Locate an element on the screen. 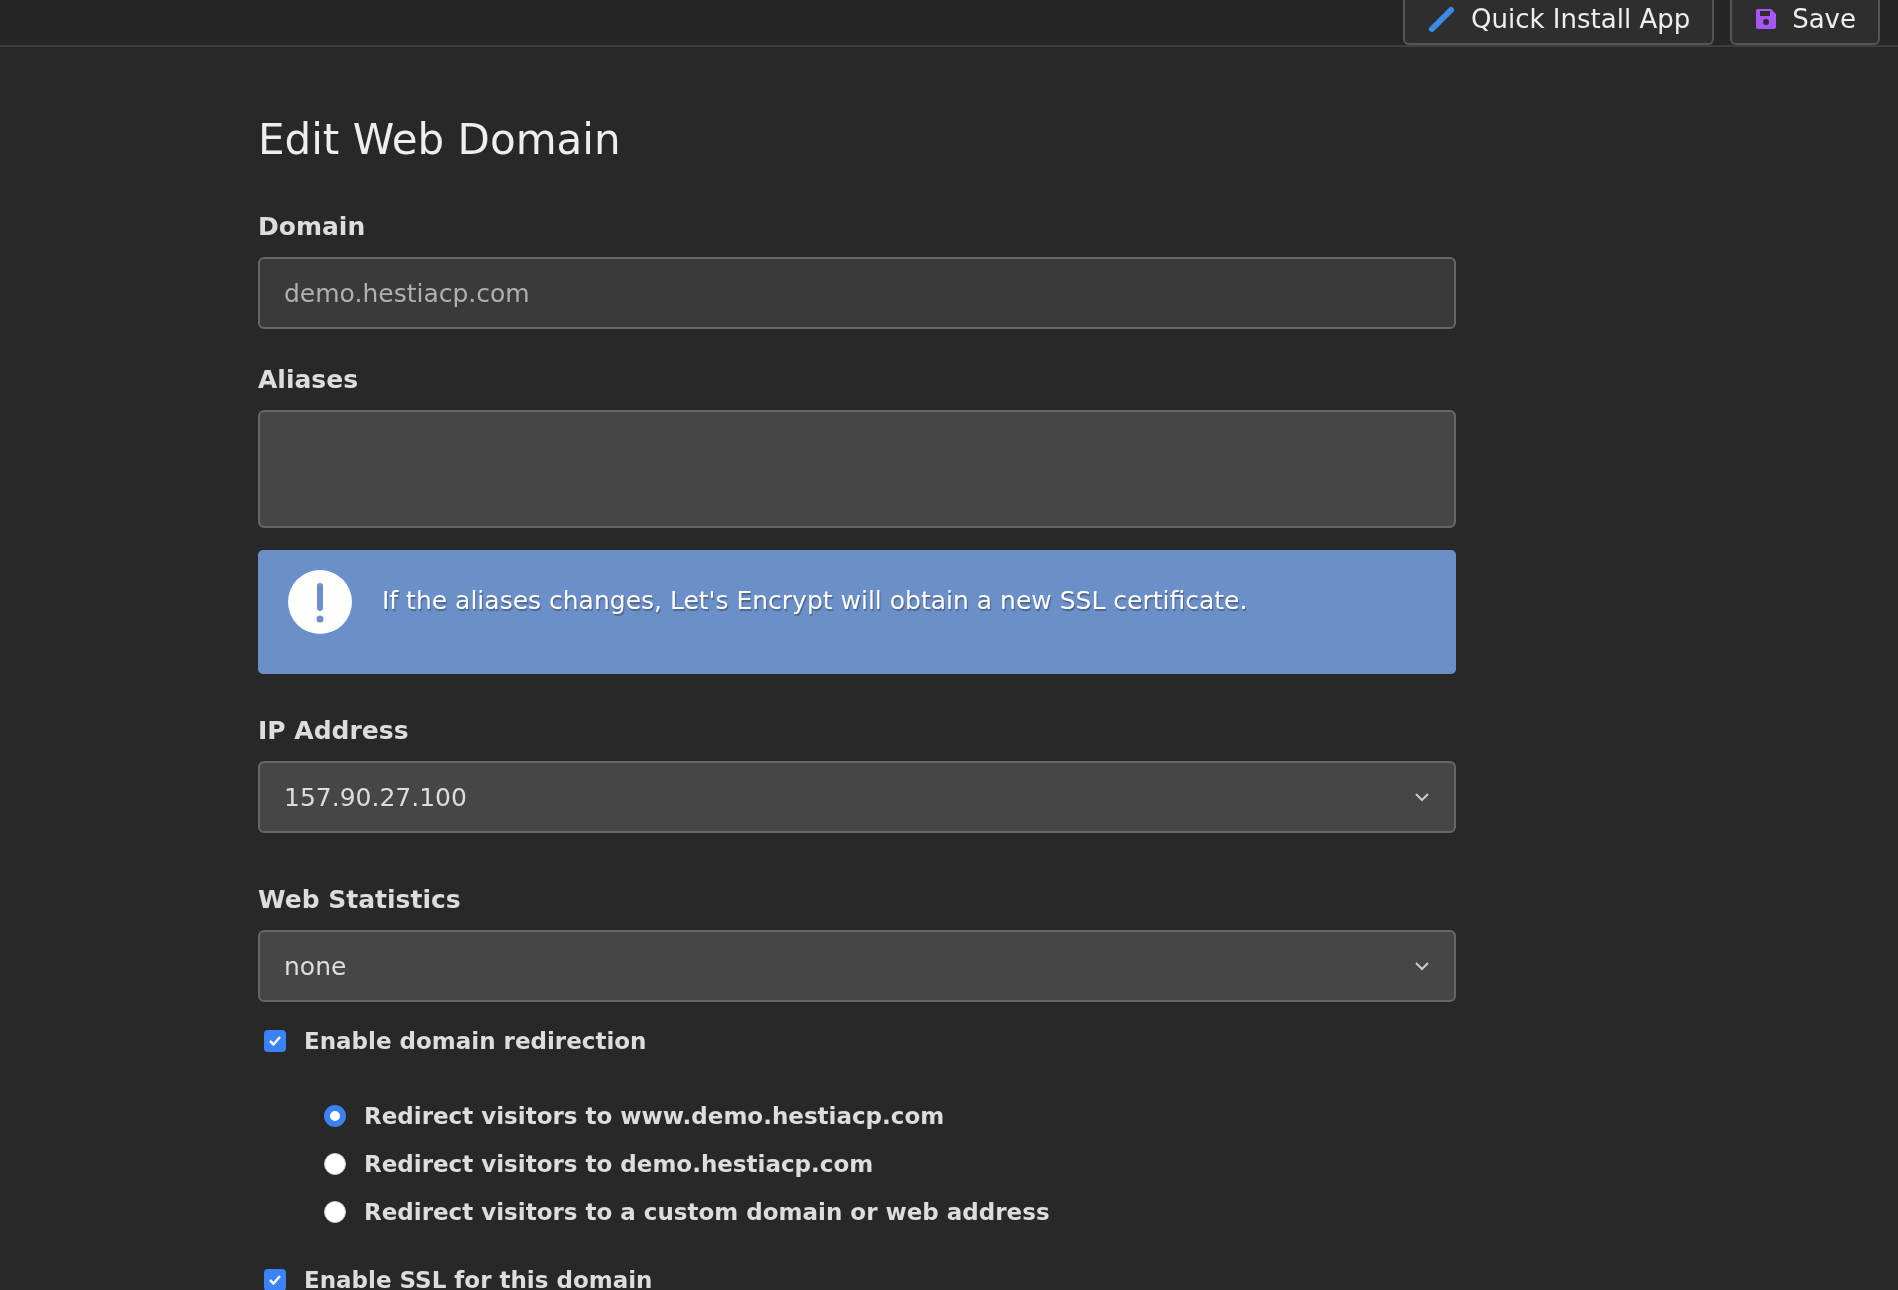 The image size is (1898, 1290). save-button: Save is located at coordinates (1805, 22).